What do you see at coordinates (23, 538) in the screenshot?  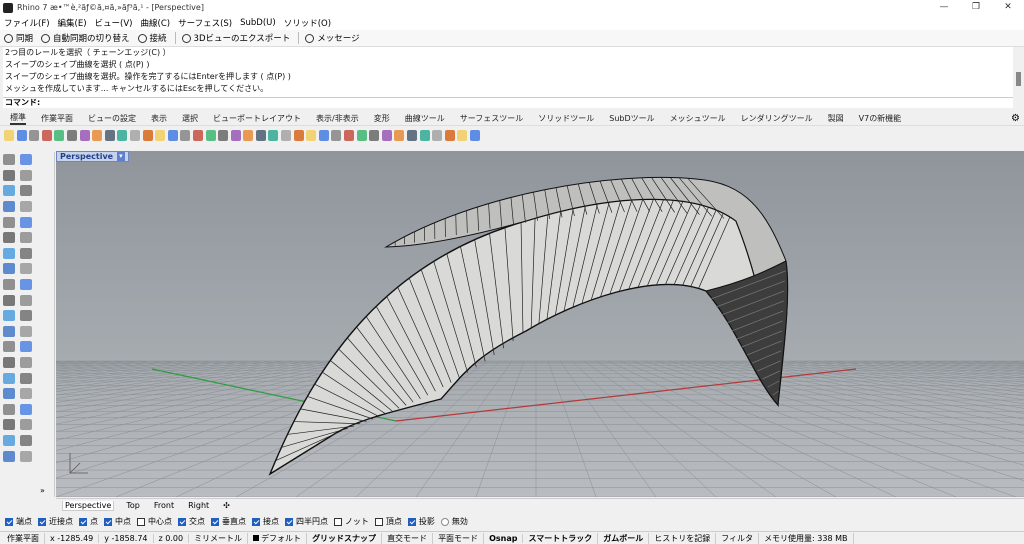 I see `cplane-status: 作業平面` at bounding box center [23, 538].